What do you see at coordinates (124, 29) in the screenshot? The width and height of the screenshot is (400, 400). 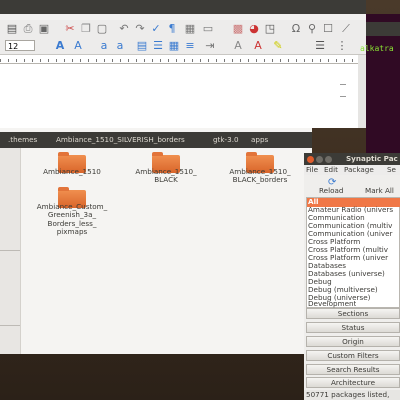 I see `undo-icon: ↶` at bounding box center [124, 29].